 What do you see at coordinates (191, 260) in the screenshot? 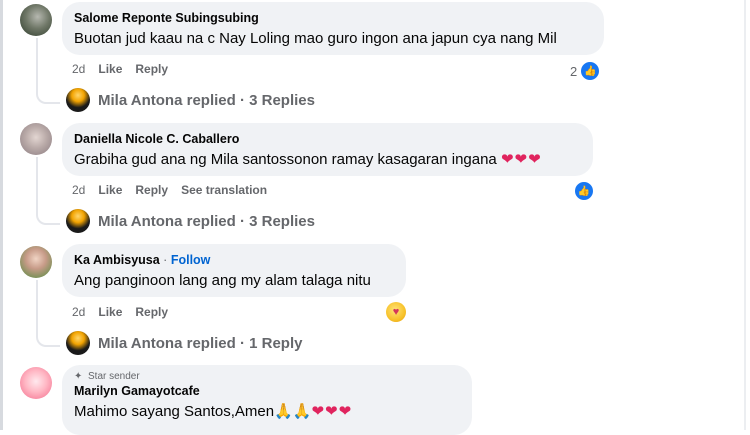
I see `follow-button: Follow` at bounding box center [191, 260].